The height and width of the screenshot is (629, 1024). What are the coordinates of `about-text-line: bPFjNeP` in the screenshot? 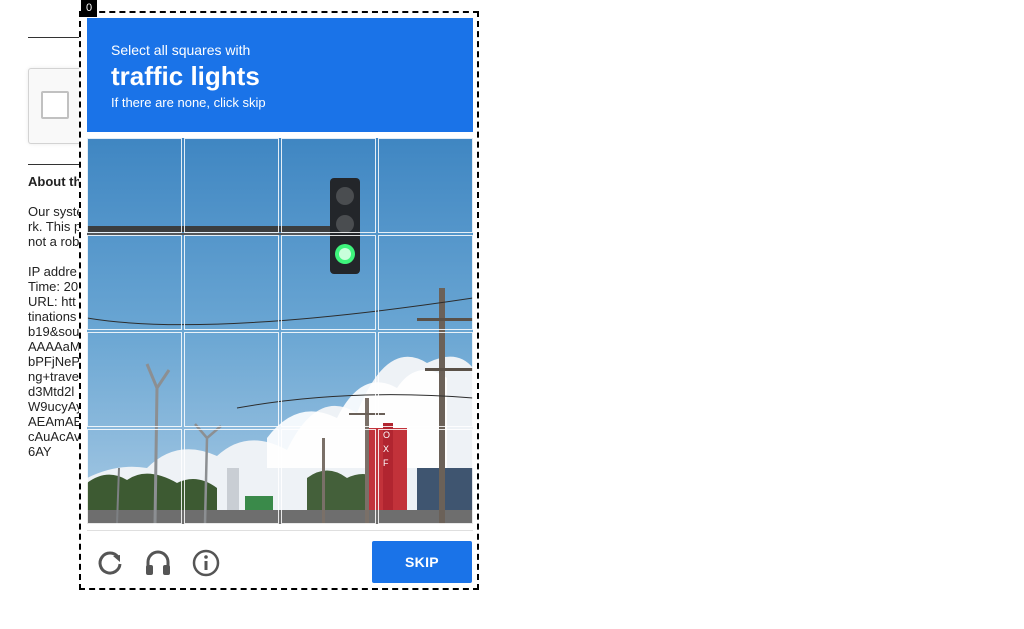 It's located at (54, 361).